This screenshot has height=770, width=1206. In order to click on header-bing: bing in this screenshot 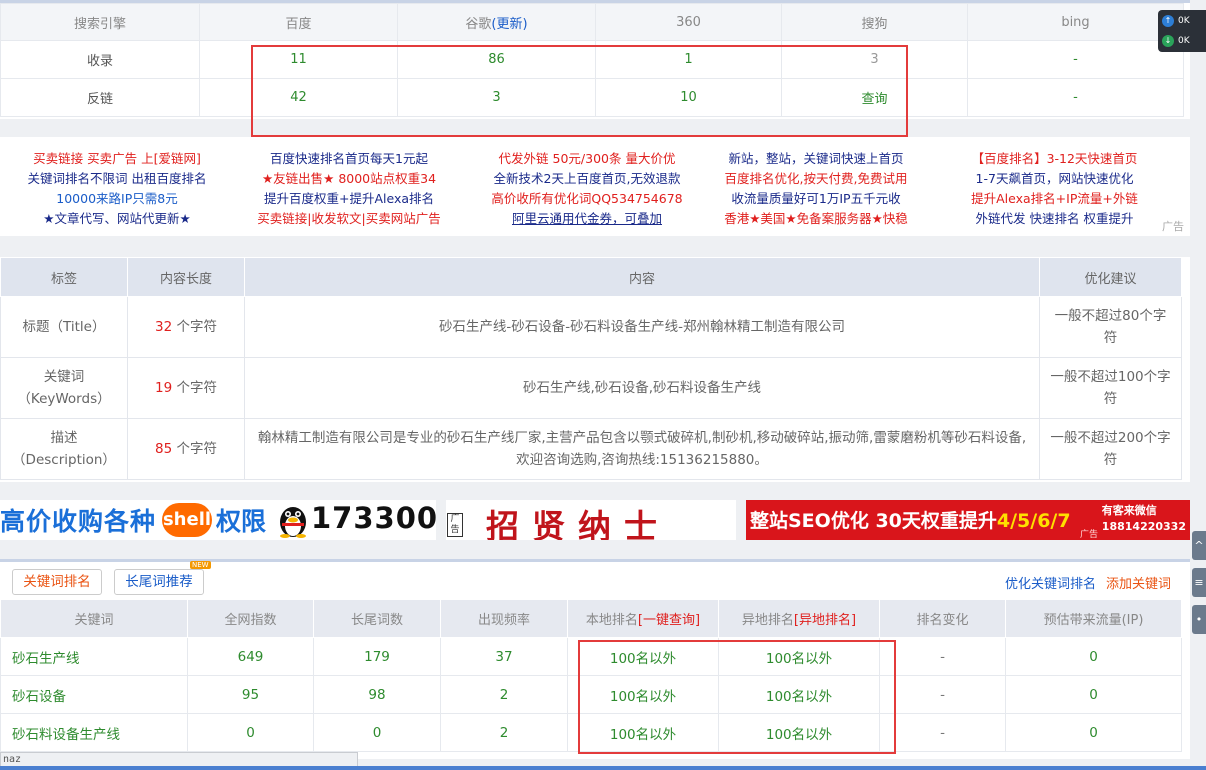, I will do `click(1075, 22)`.